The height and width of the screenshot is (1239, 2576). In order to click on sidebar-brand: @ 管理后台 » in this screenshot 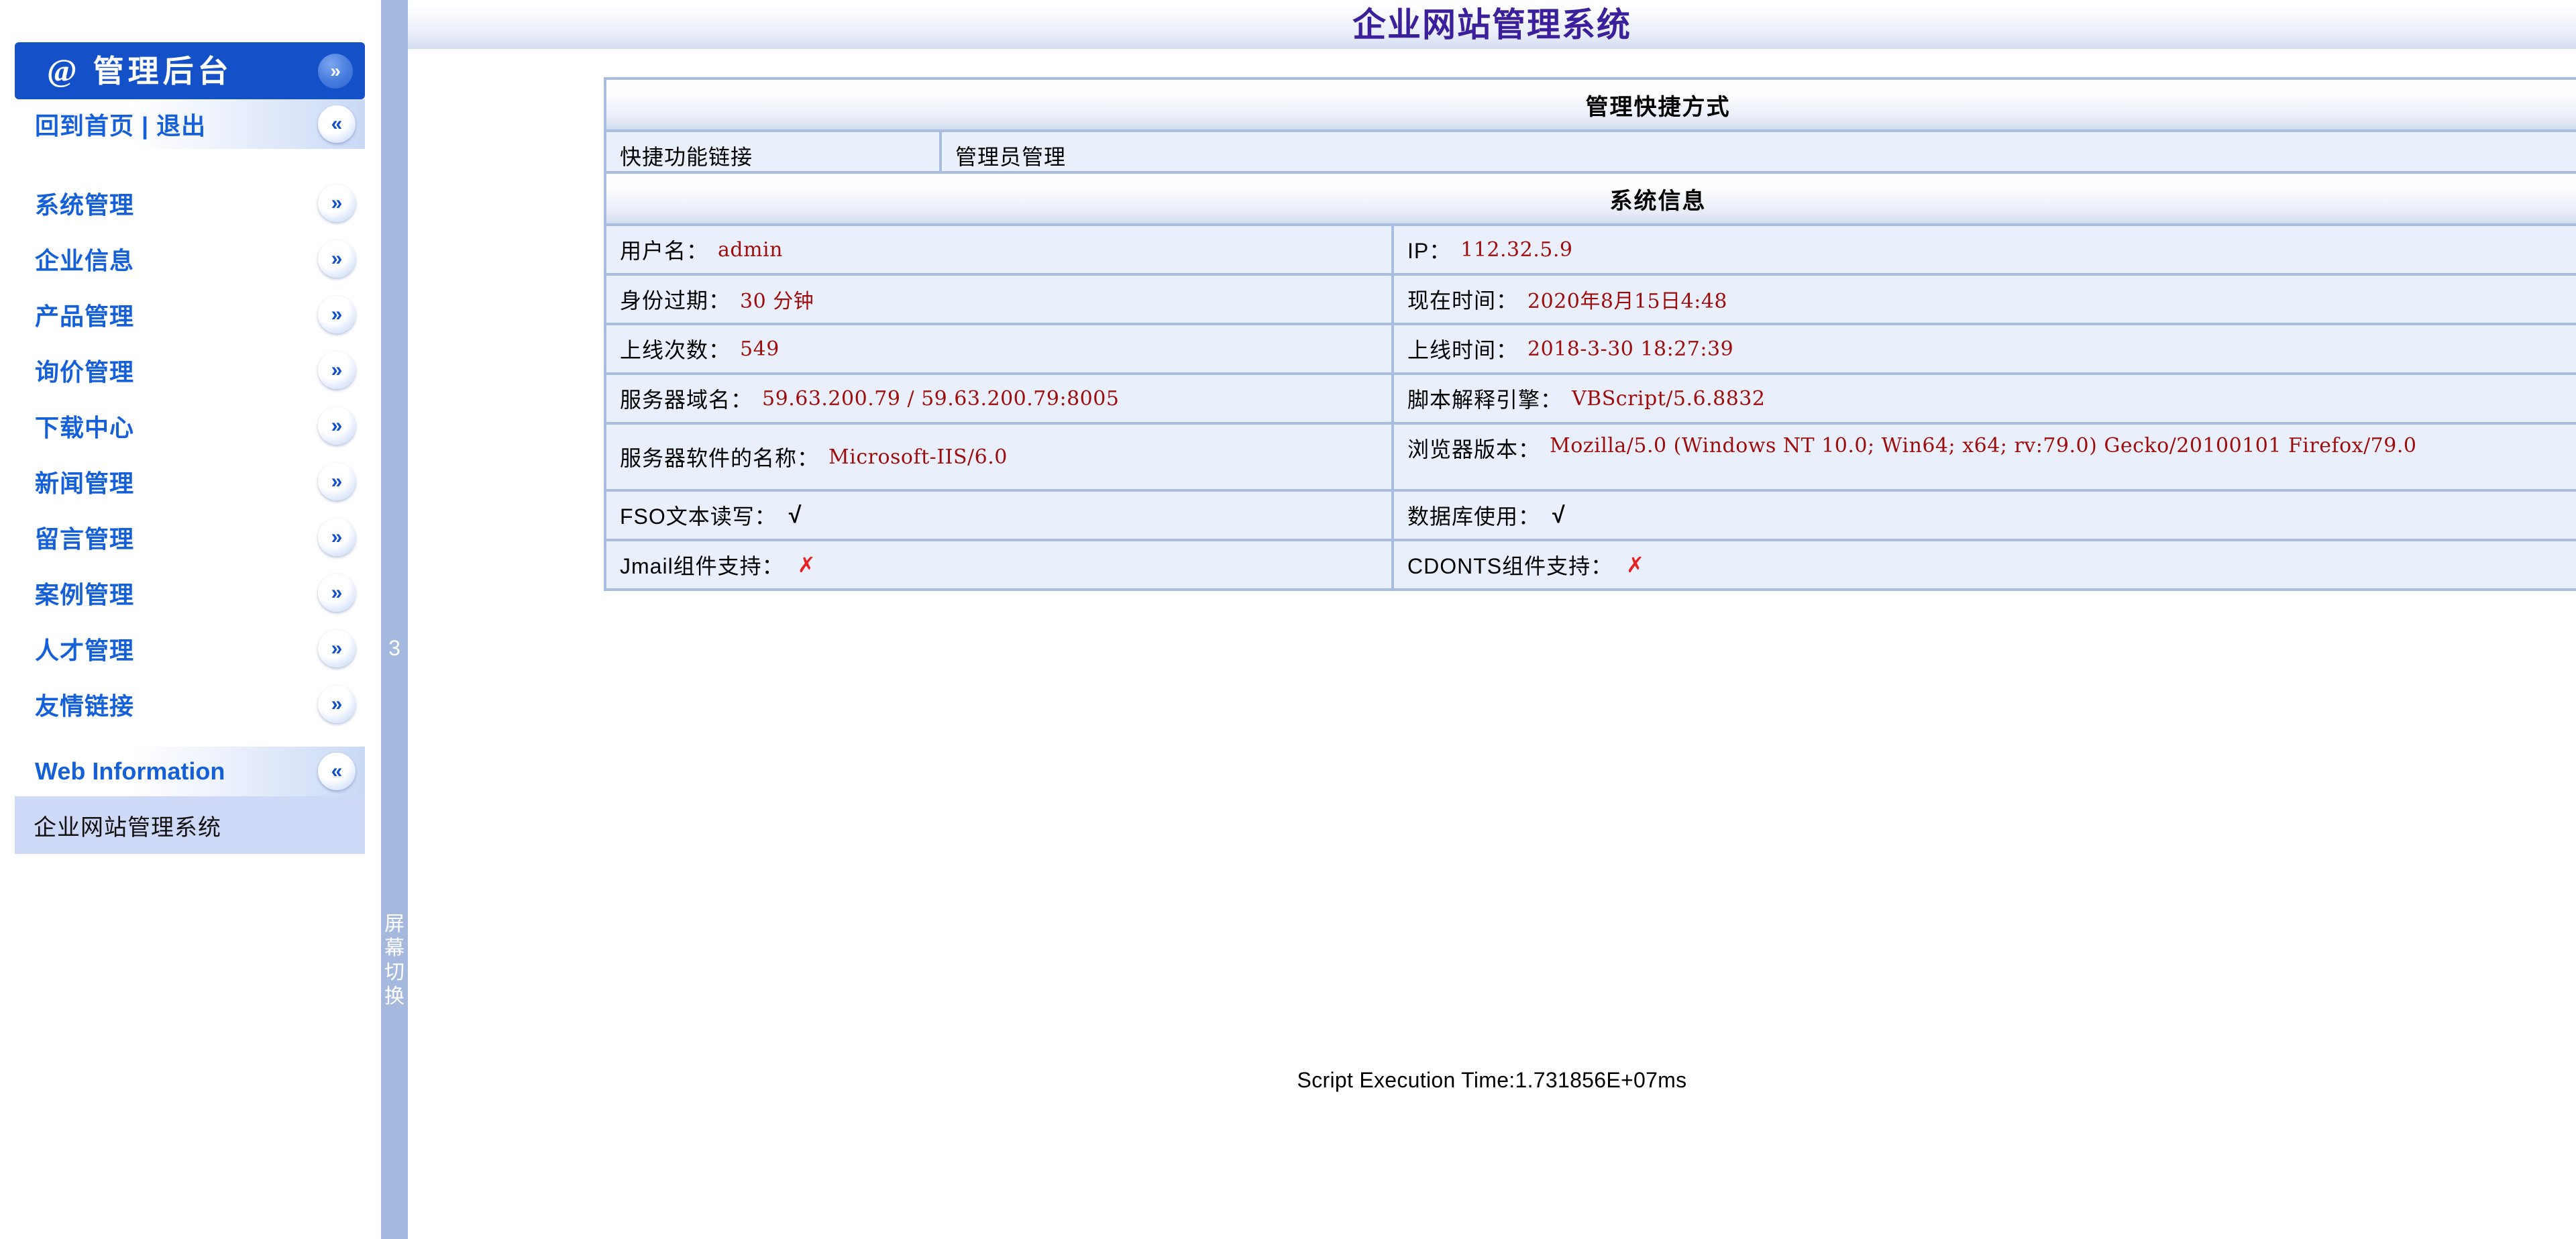, I will do `click(190, 70)`.